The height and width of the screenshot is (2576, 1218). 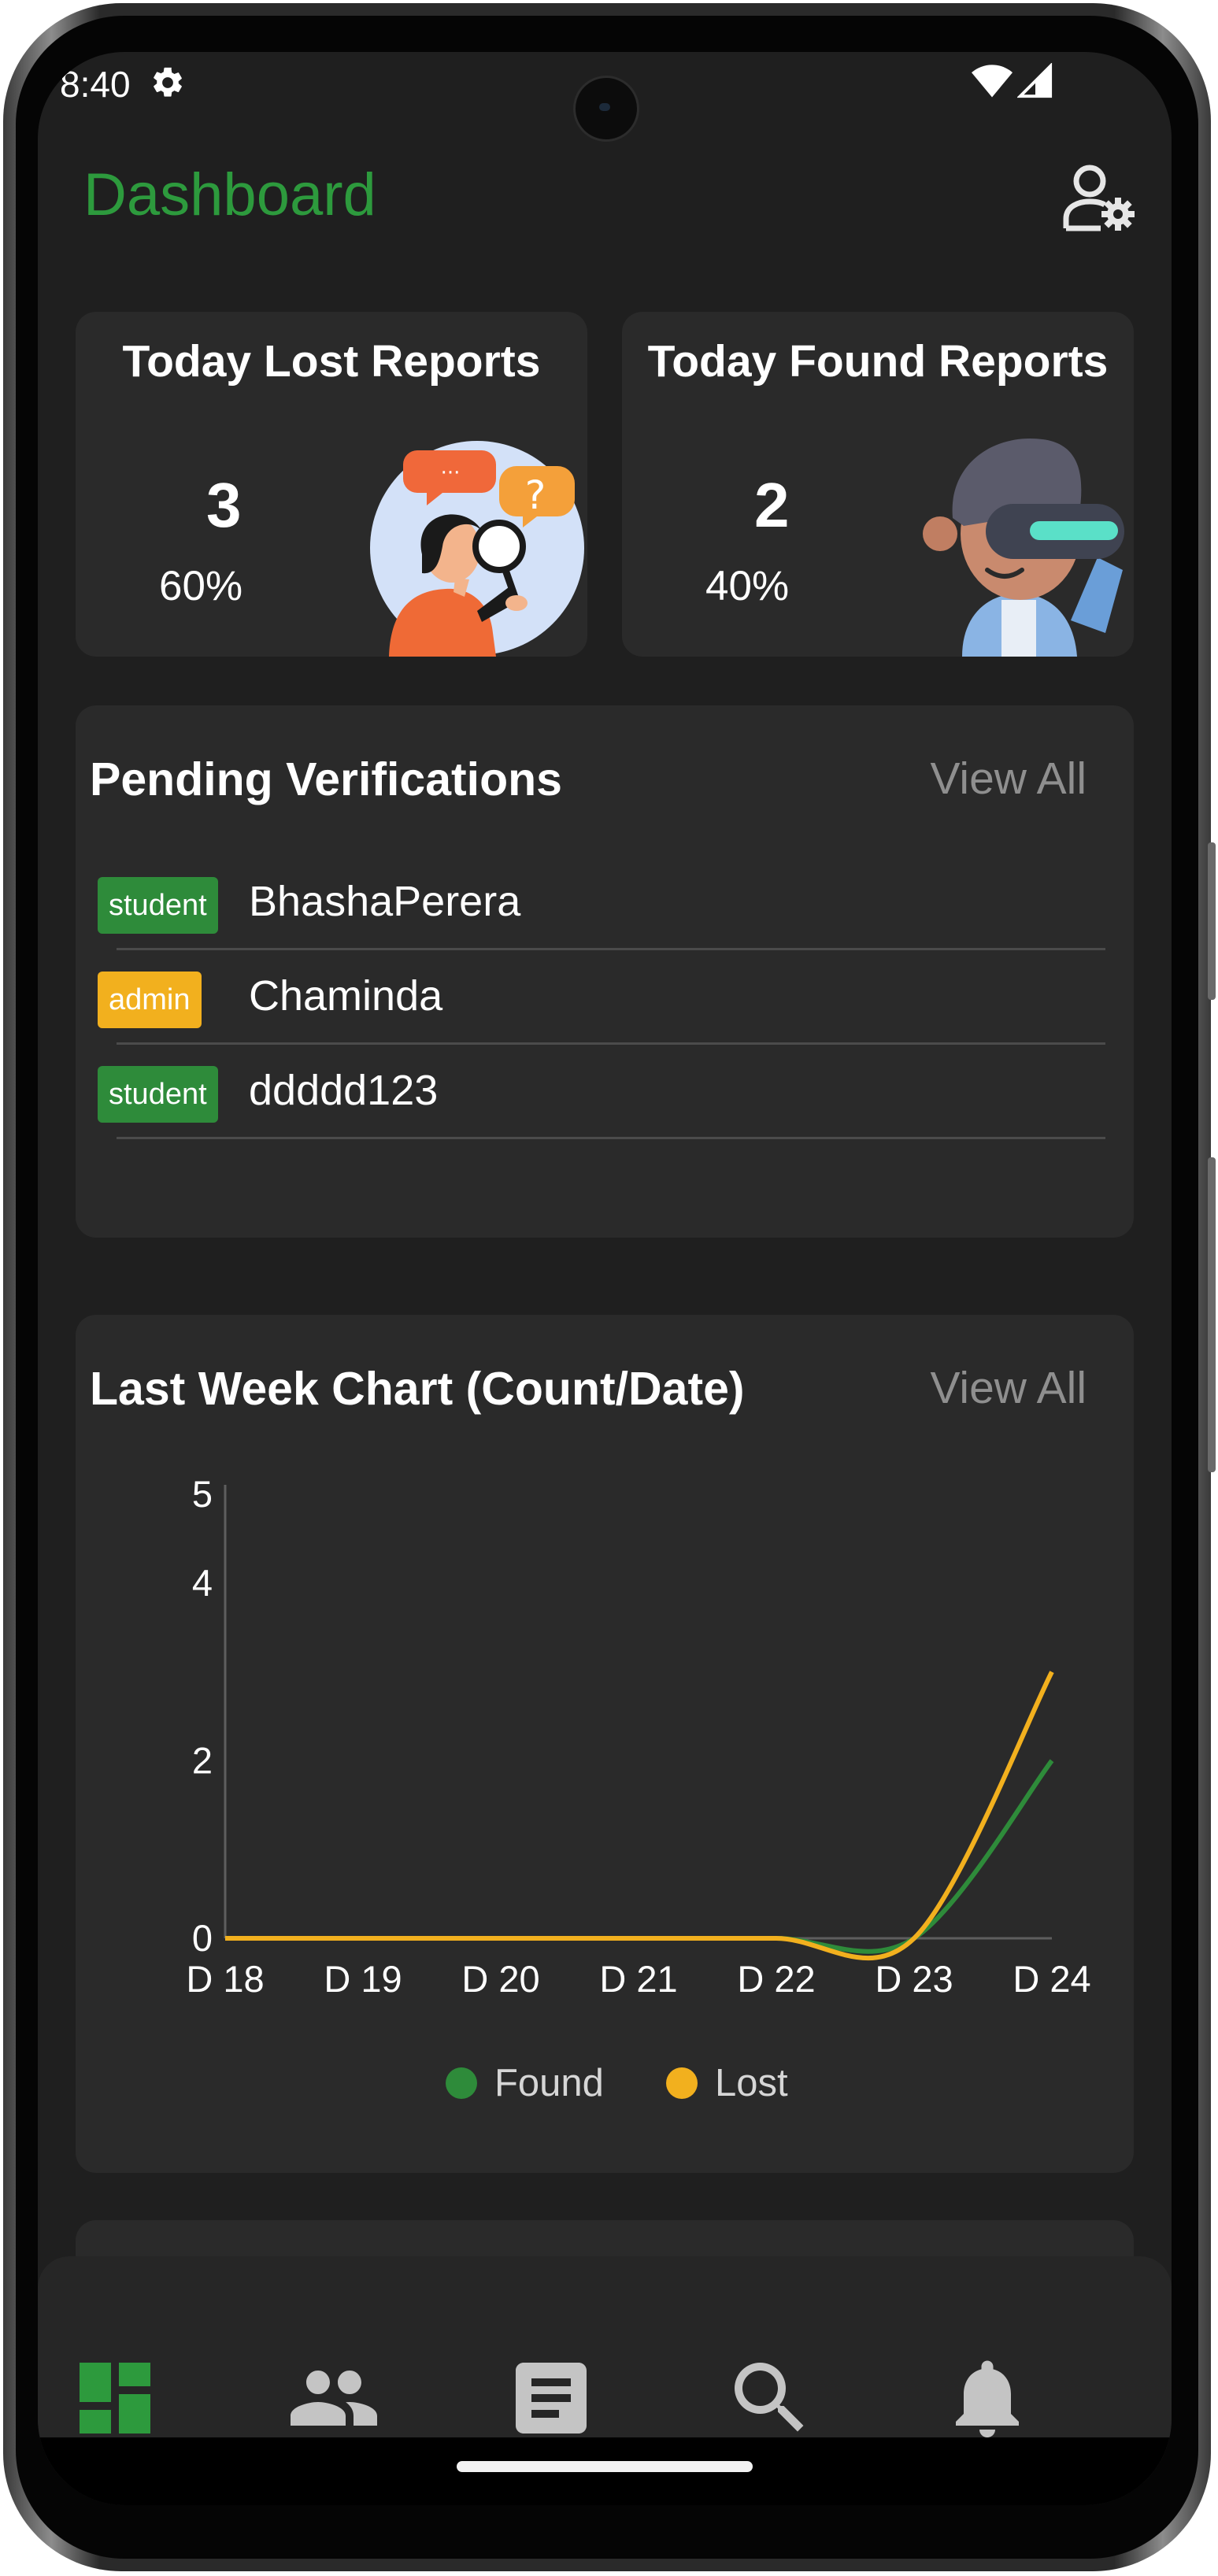 I want to click on legend-label-lost: Lost, so click(x=751, y=2083).